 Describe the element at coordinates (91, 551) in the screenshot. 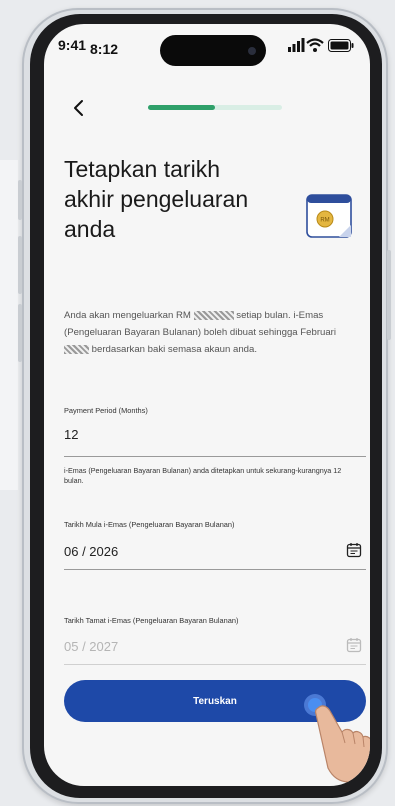

I see `start-date-input: 06 / 2026` at that location.